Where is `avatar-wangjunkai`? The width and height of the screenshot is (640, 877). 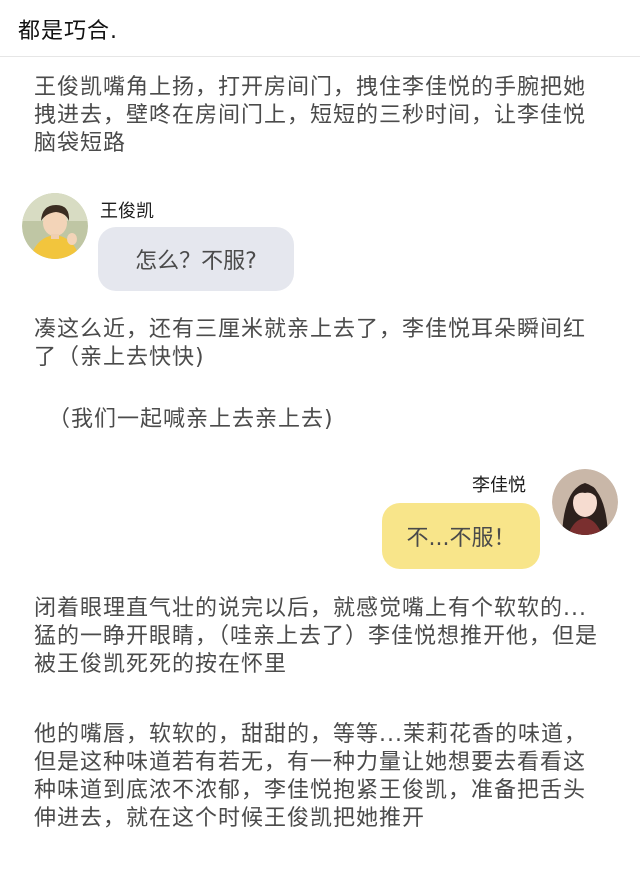 avatar-wangjunkai is located at coordinates (55, 226).